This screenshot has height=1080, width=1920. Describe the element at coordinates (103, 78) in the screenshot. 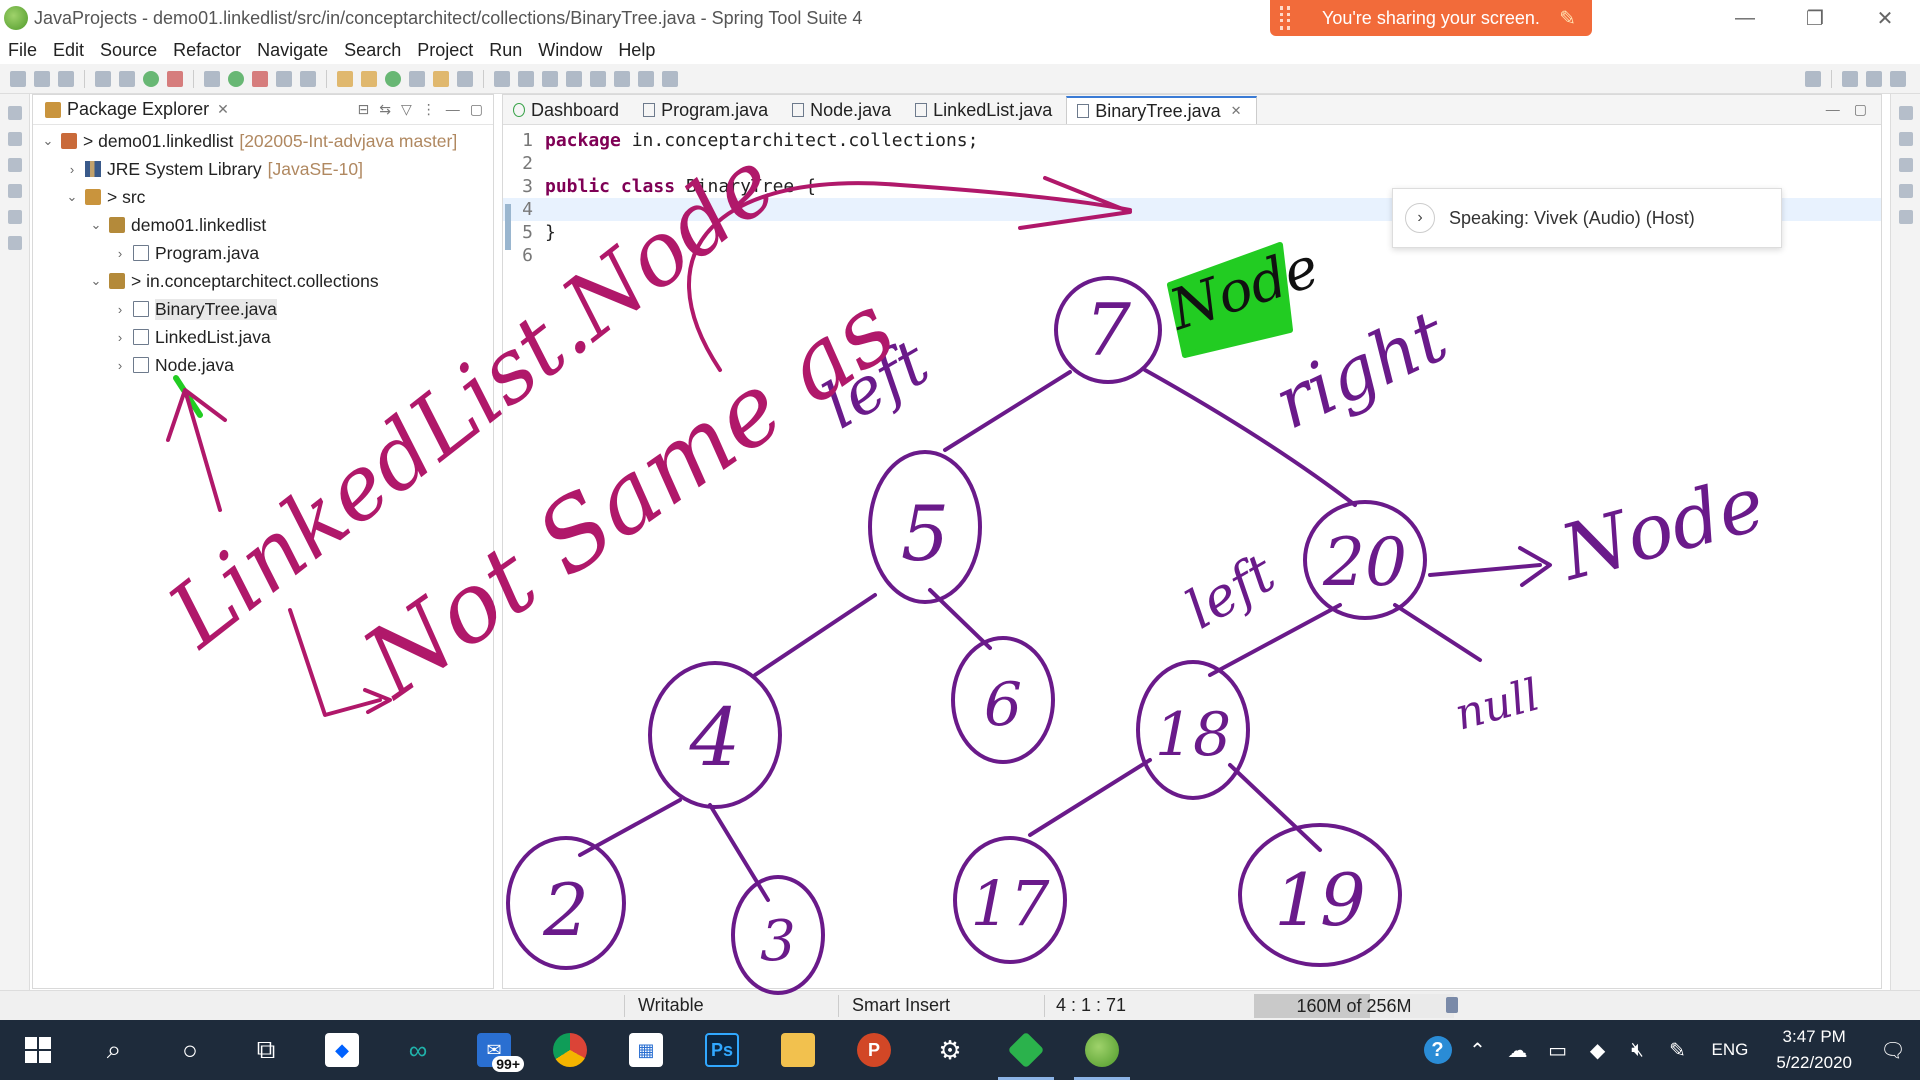

I see `terminal-icon` at that location.